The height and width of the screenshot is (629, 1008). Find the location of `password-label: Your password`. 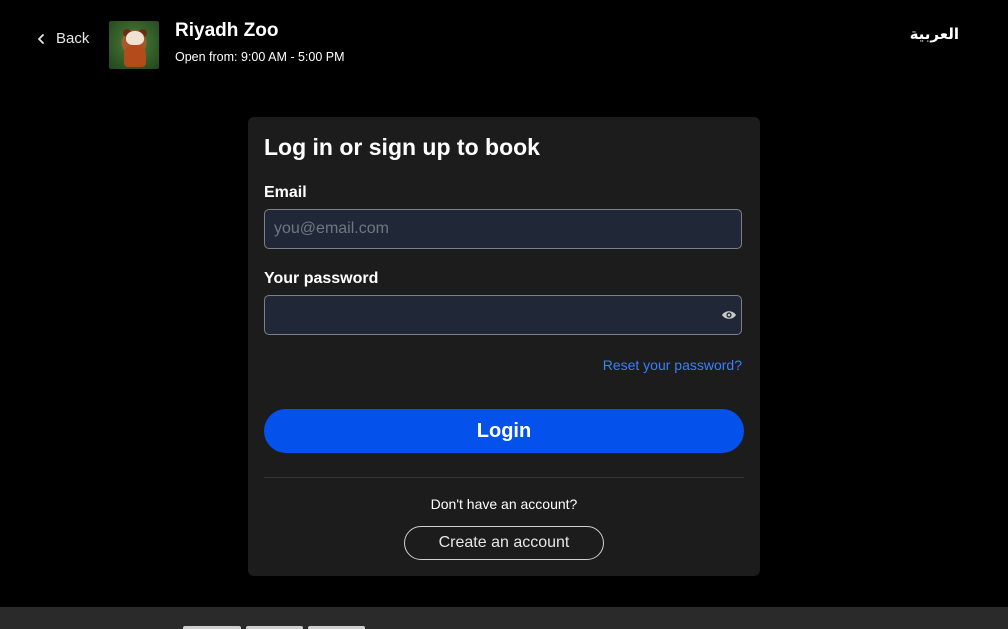

password-label: Your password is located at coordinates (321, 278).